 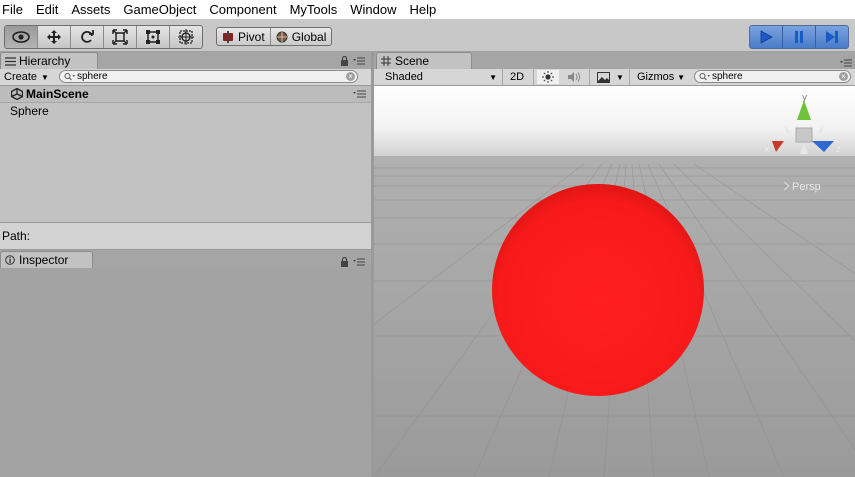 I want to click on hierarchy-search-input: sphere ×, so click(x=208, y=76).